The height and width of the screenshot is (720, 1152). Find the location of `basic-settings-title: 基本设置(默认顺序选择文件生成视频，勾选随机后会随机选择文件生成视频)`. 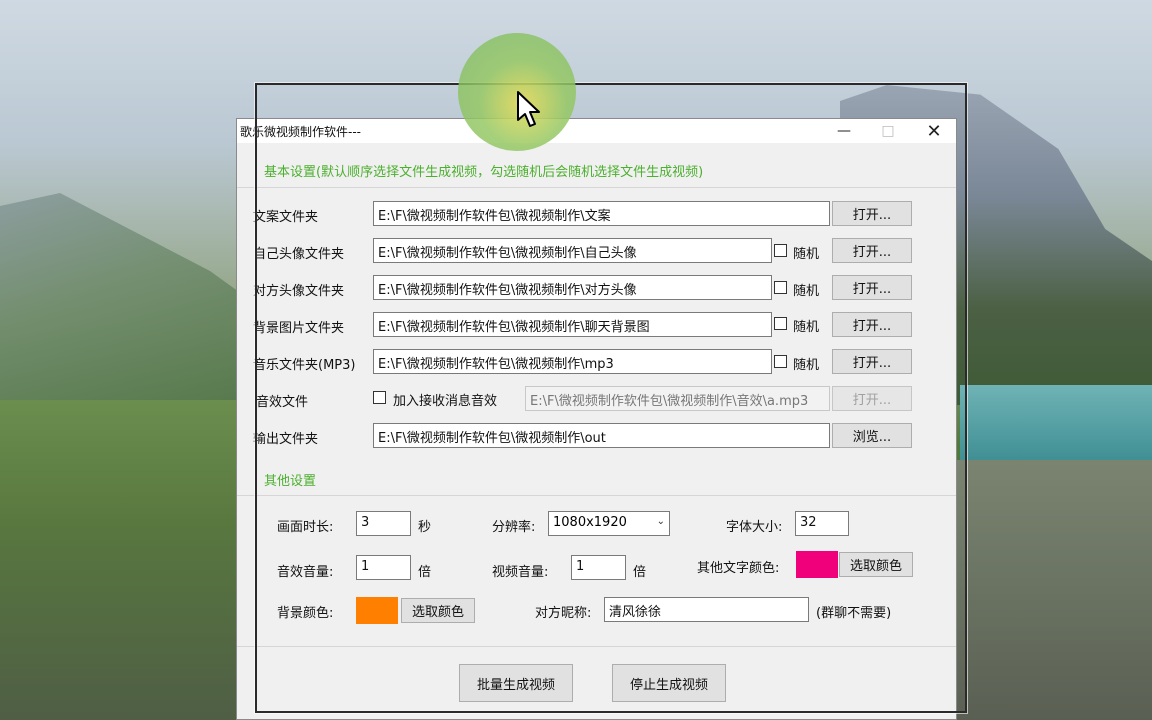

basic-settings-title: 基本设置(默认顺序选择文件生成视频，勾选随机后会随机选择文件生成视频) is located at coordinates (484, 172).